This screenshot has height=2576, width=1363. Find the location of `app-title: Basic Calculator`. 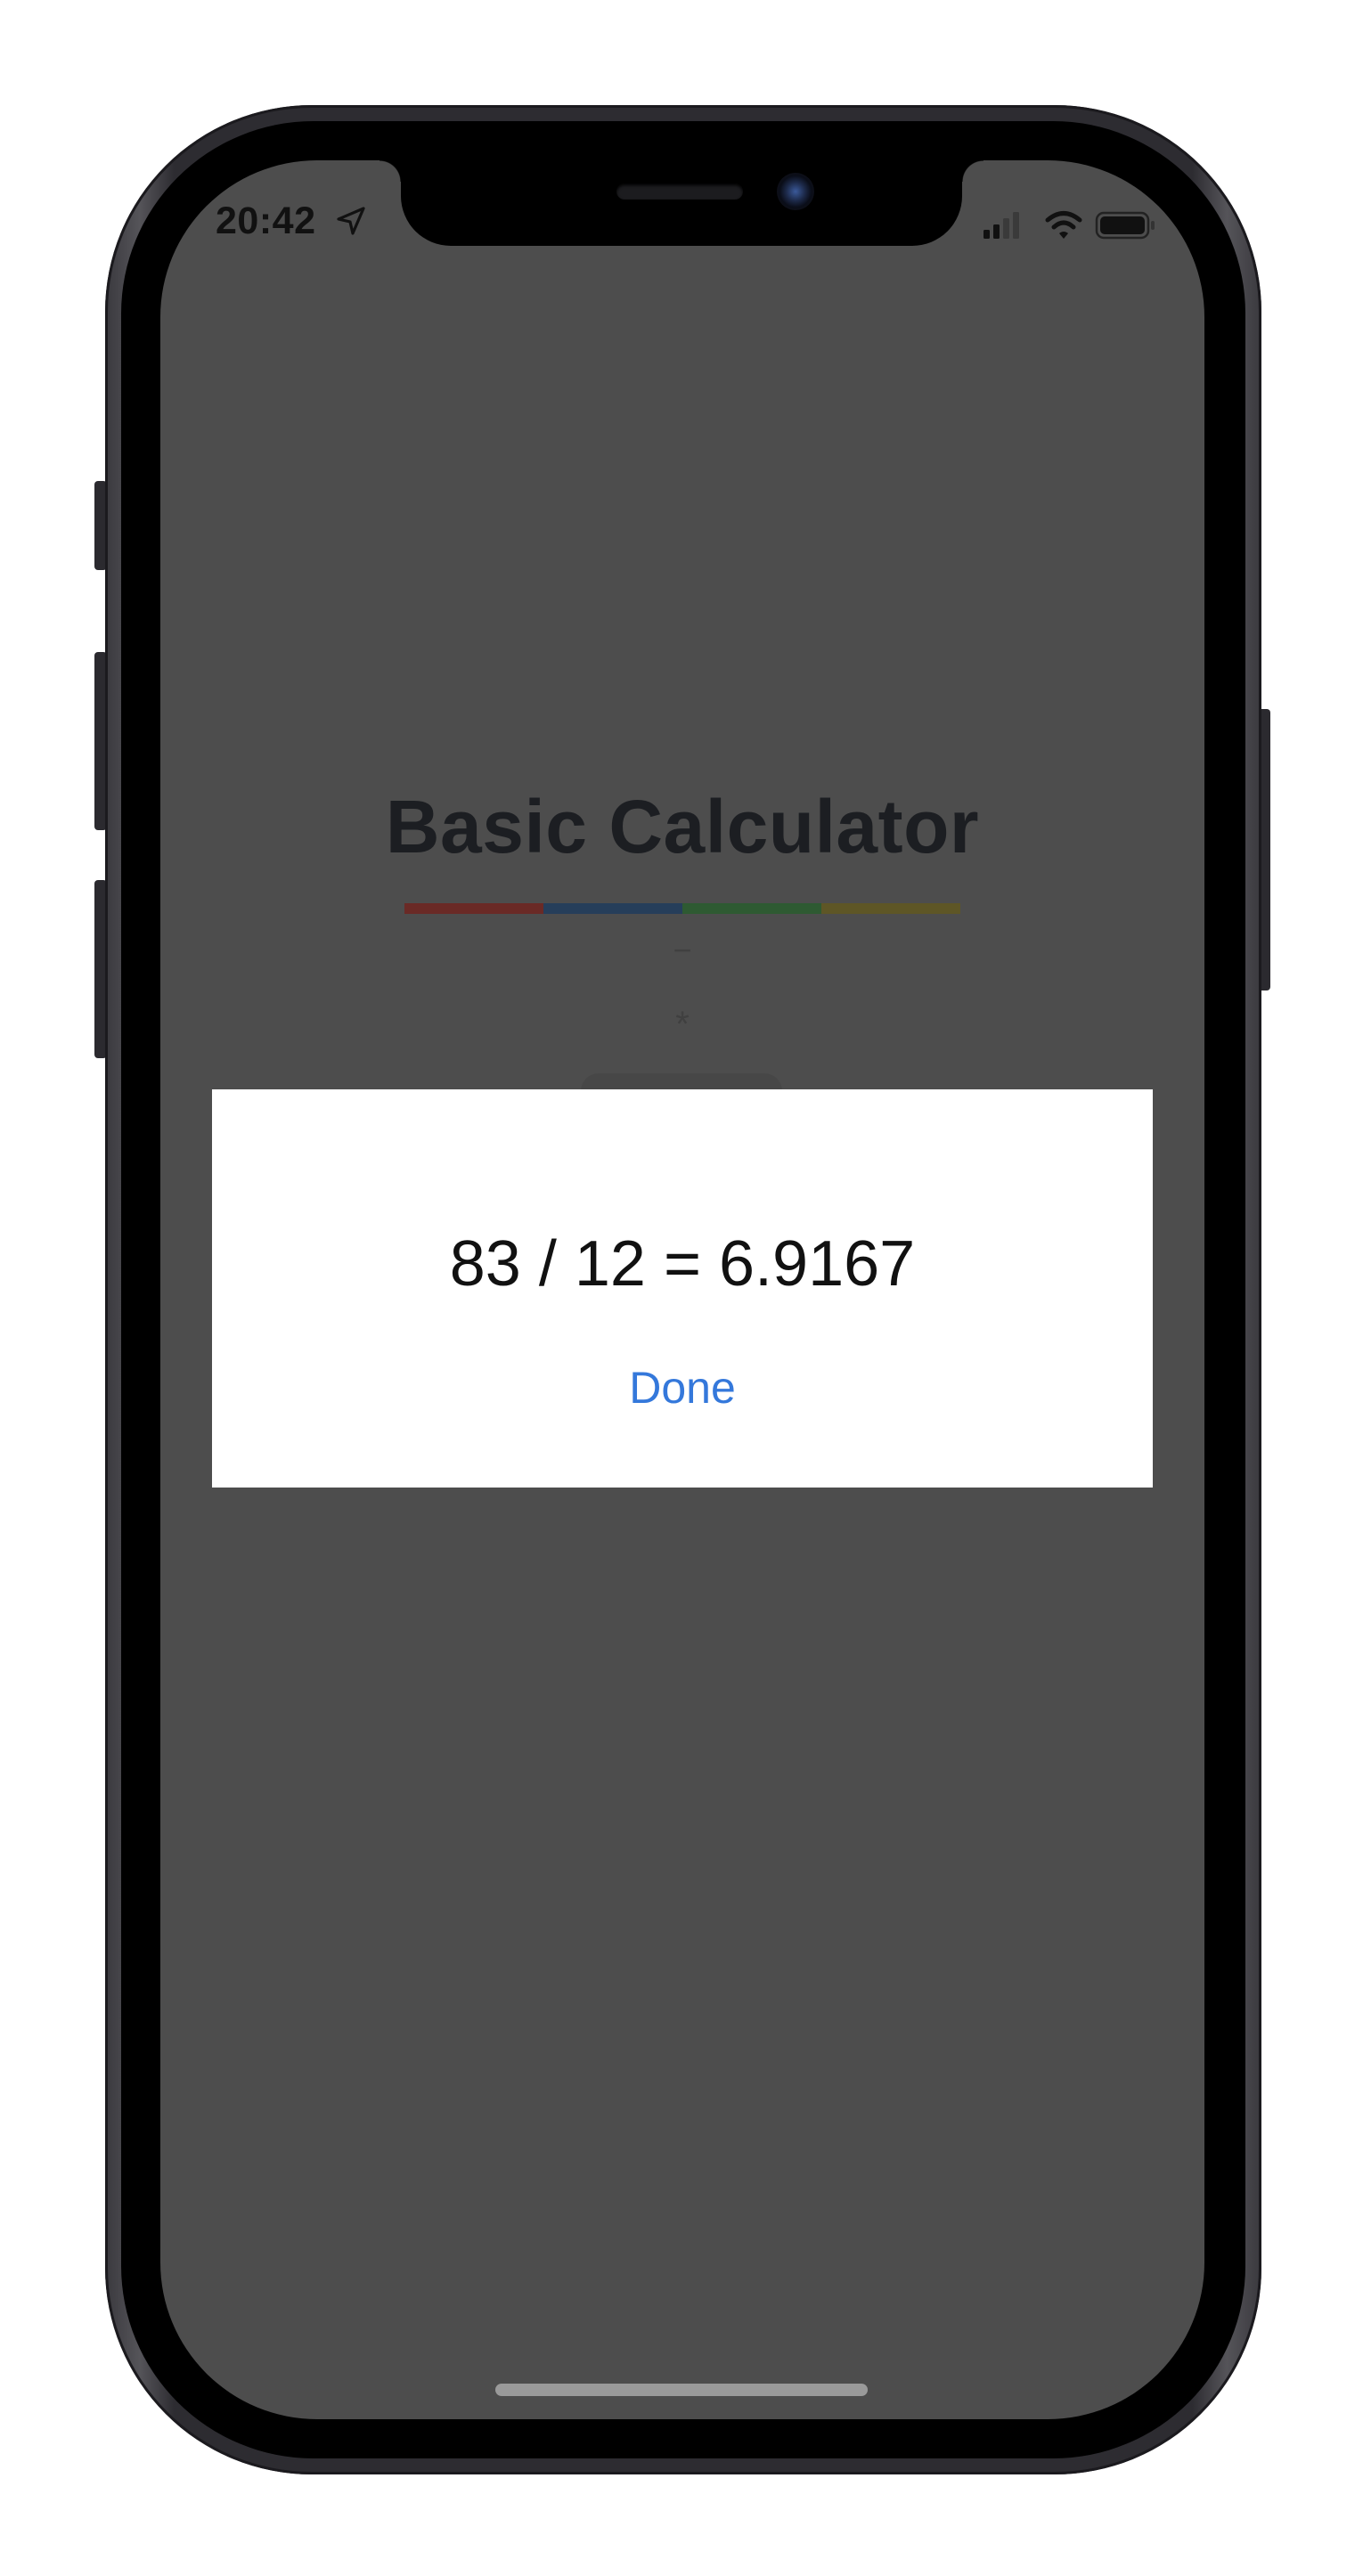

app-title: Basic Calculator is located at coordinates (682, 827).